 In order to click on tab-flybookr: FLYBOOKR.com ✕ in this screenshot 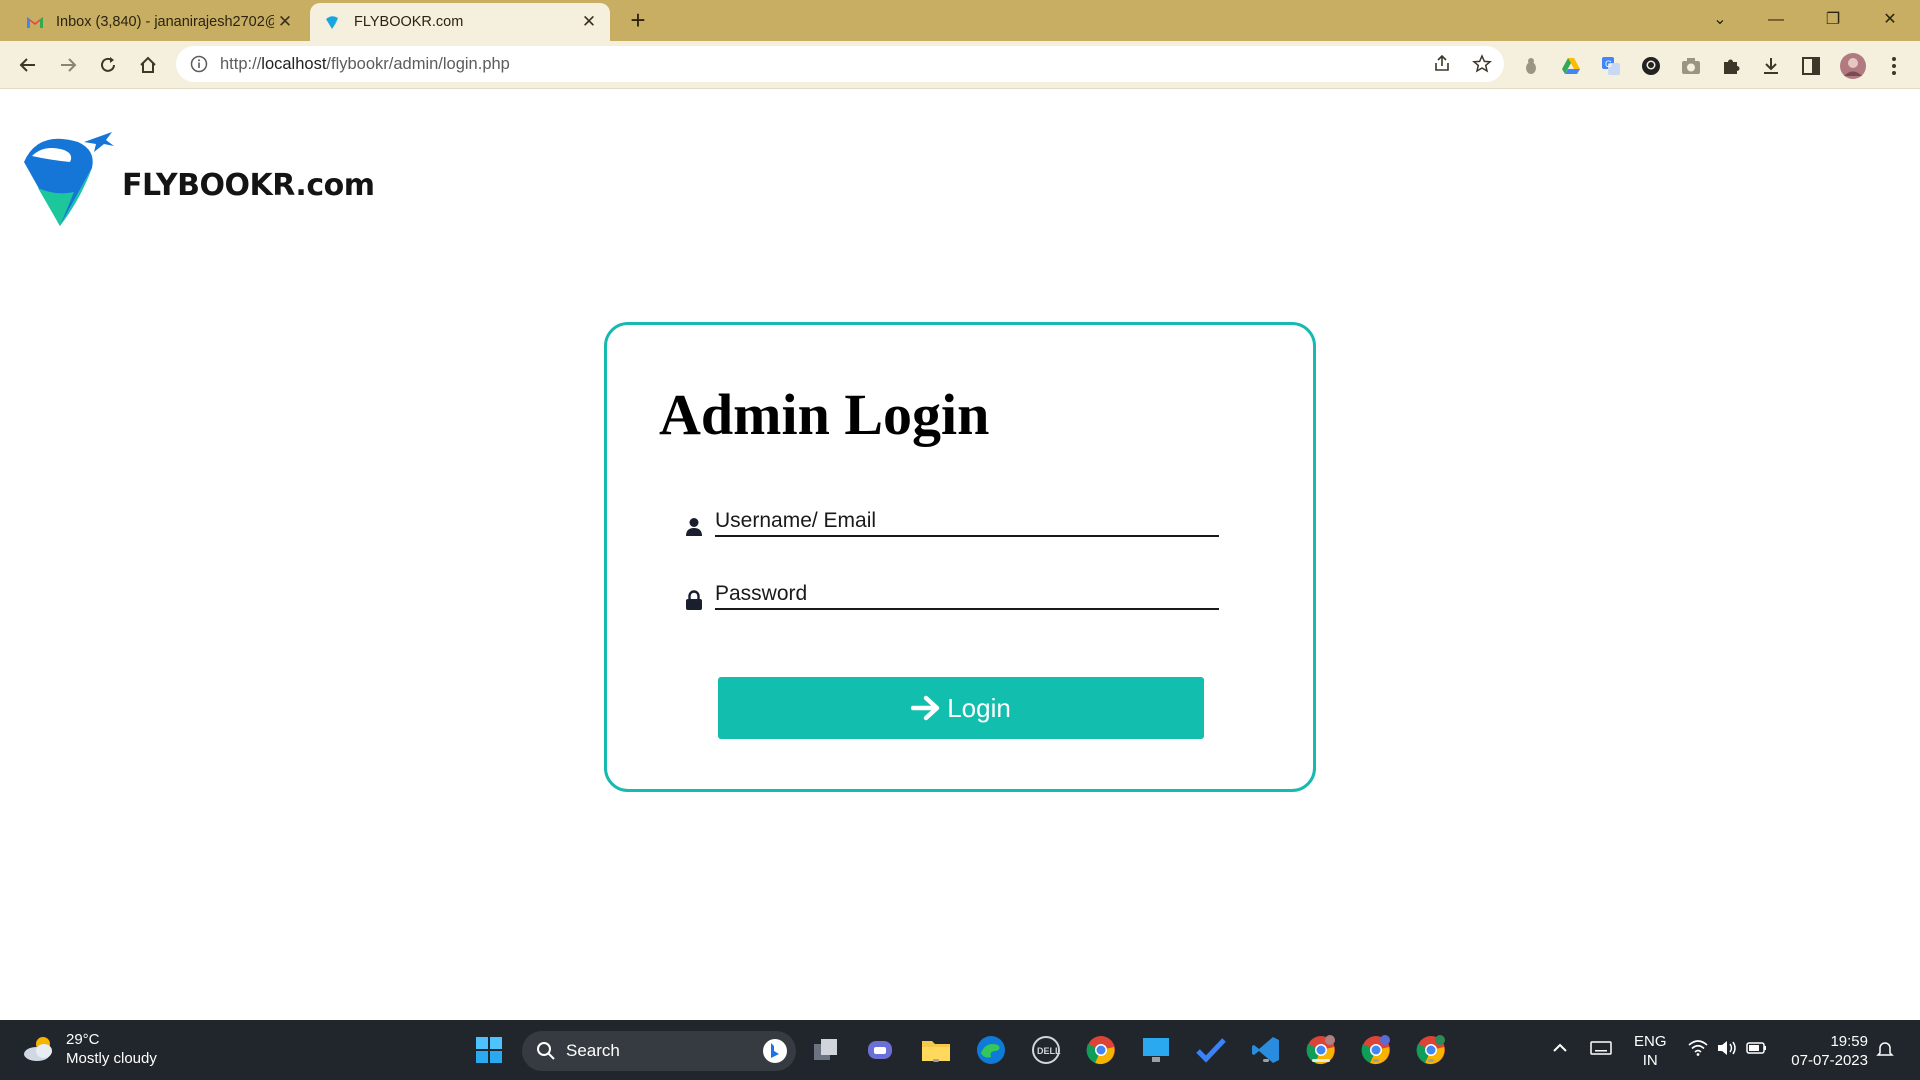, I will do `click(460, 22)`.